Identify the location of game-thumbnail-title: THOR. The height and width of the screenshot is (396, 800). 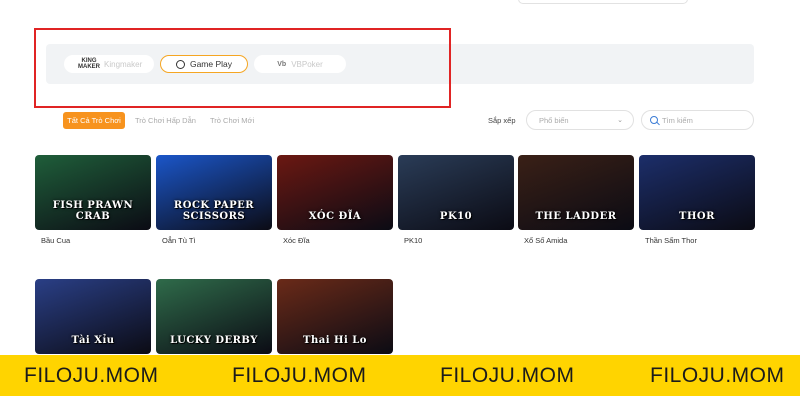
(697, 216).